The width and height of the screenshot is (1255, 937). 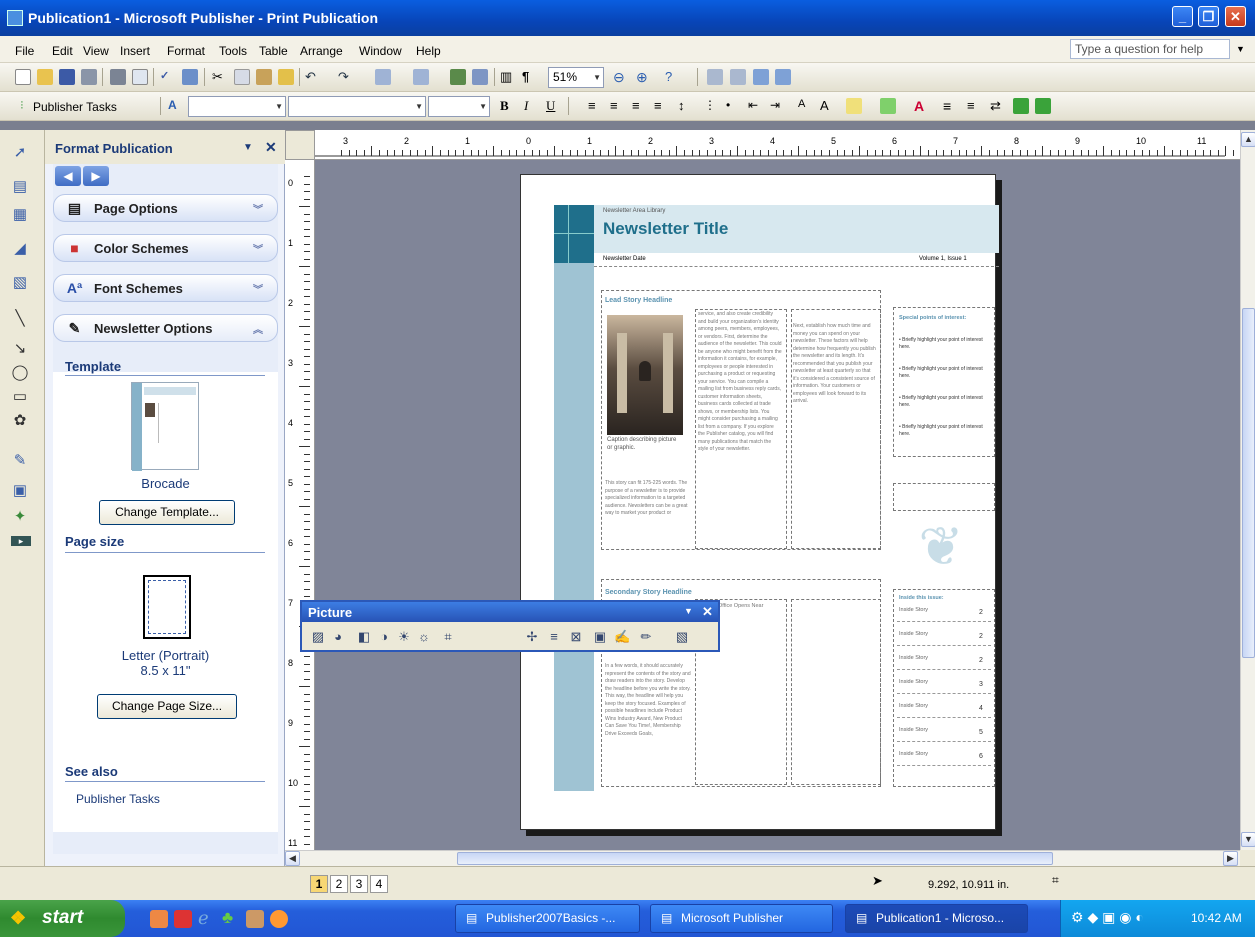 I want to click on text-box-next-icon, so click(x=783, y=77).